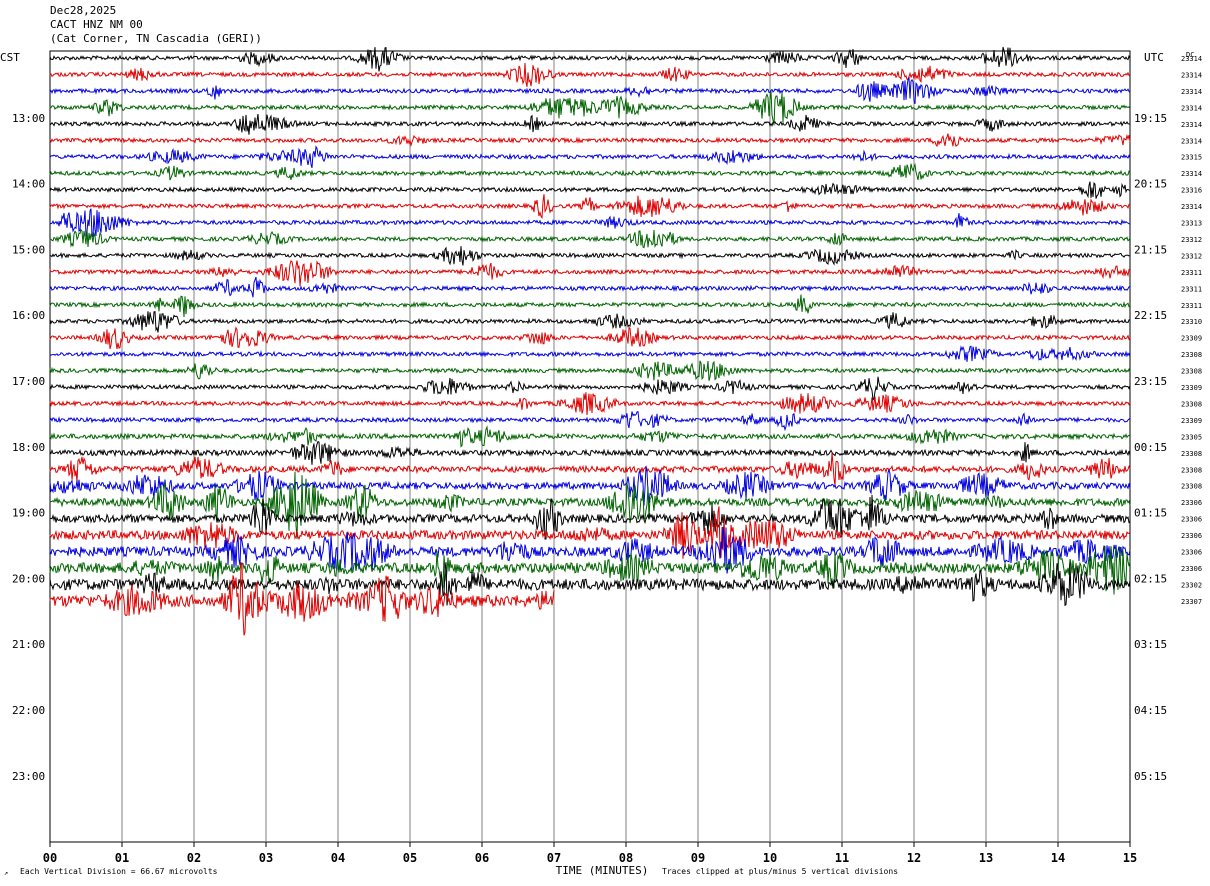 Image resolution: width=1210 pixels, height=886 pixels. What do you see at coordinates (770, 858) in the screenshot?
I see `x-tick-label: 10` at bounding box center [770, 858].